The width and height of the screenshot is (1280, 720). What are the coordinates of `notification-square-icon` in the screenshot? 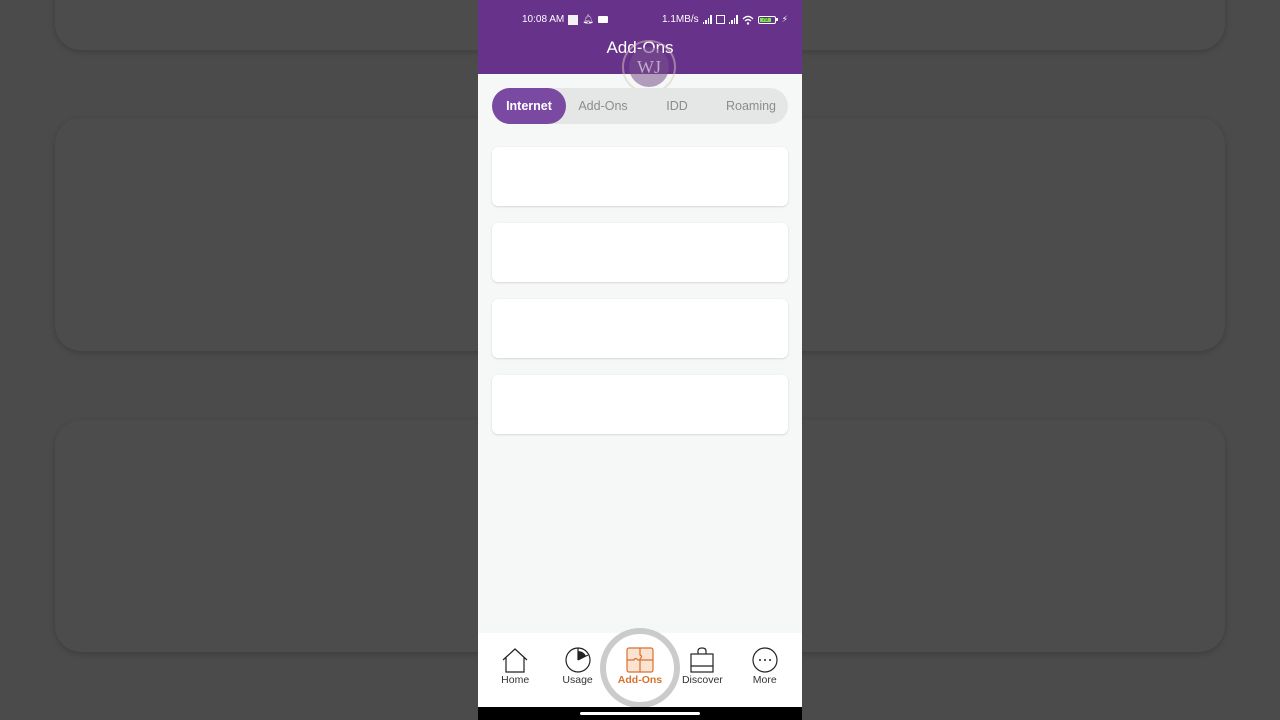 It's located at (573, 19).